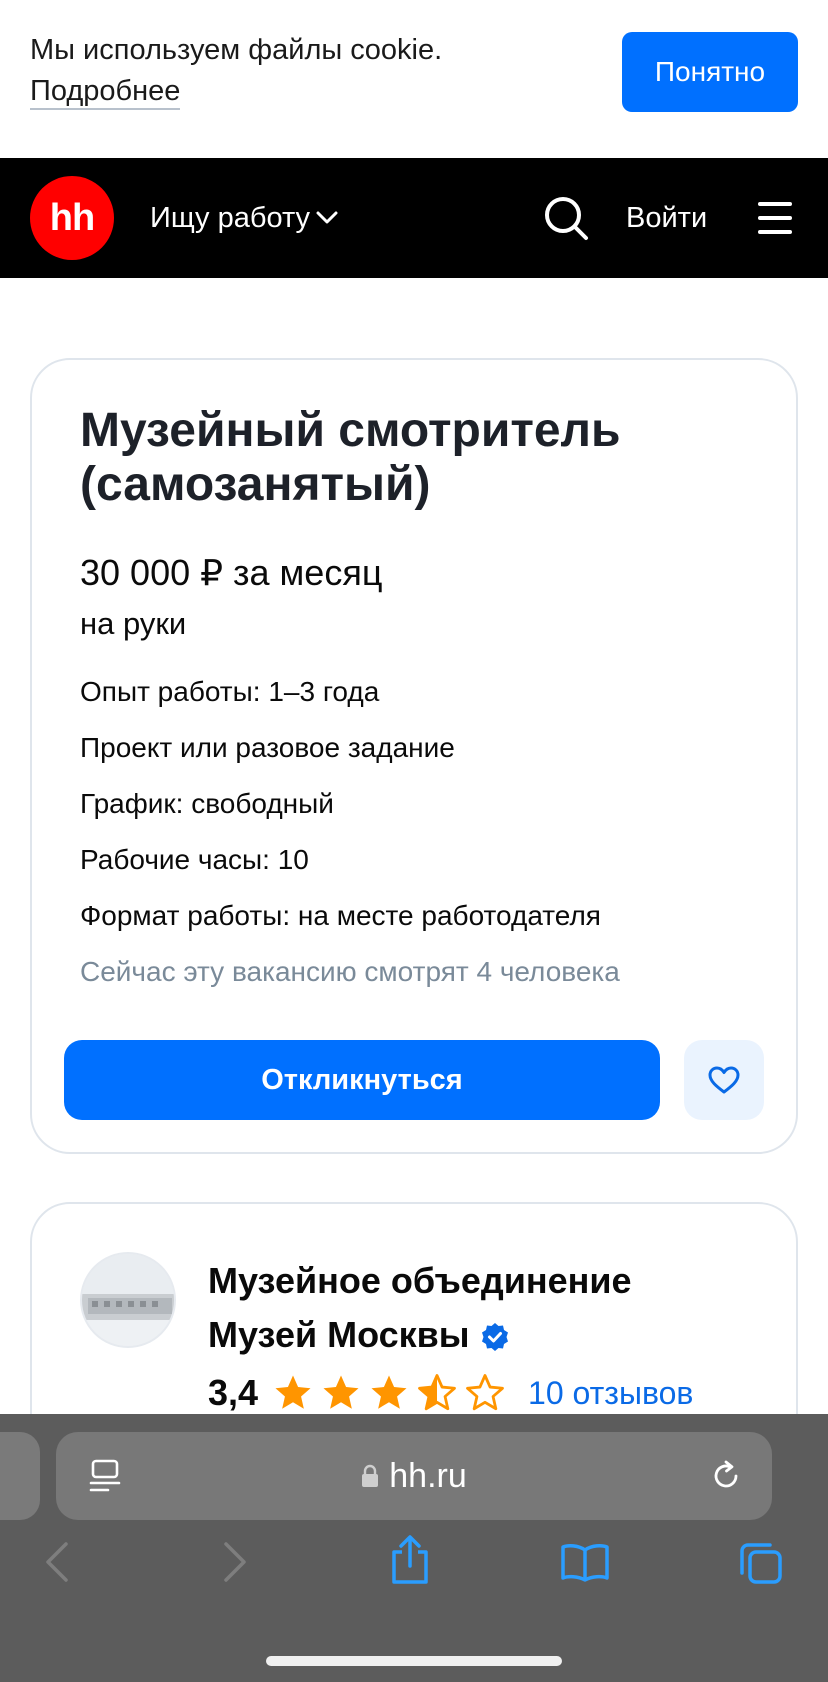 The height and width of the screenshot is (1682, 828). Describe the element at coordinates (350, 457) in the screenshot. I see `vacancy-title: Музейный смотритель (самозанятый)` at that location.